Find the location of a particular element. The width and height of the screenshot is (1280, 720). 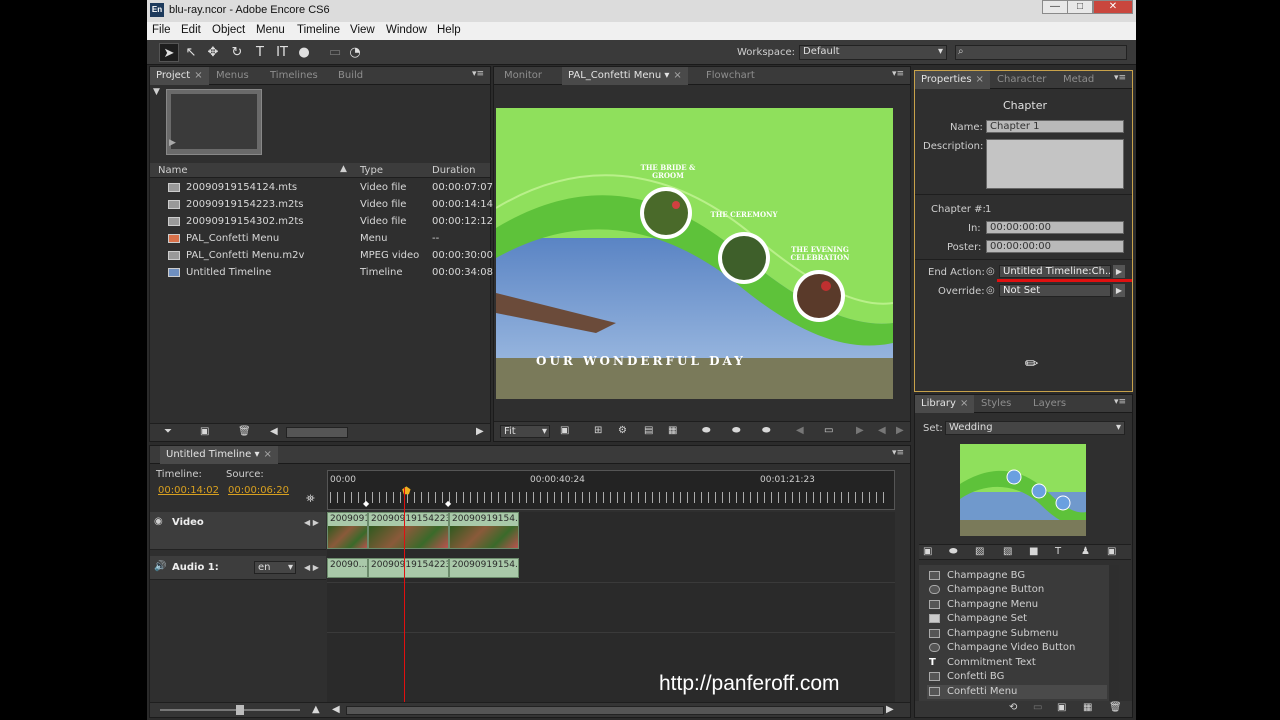

prev-icon: ◀ is located at coordinates (800, 430).